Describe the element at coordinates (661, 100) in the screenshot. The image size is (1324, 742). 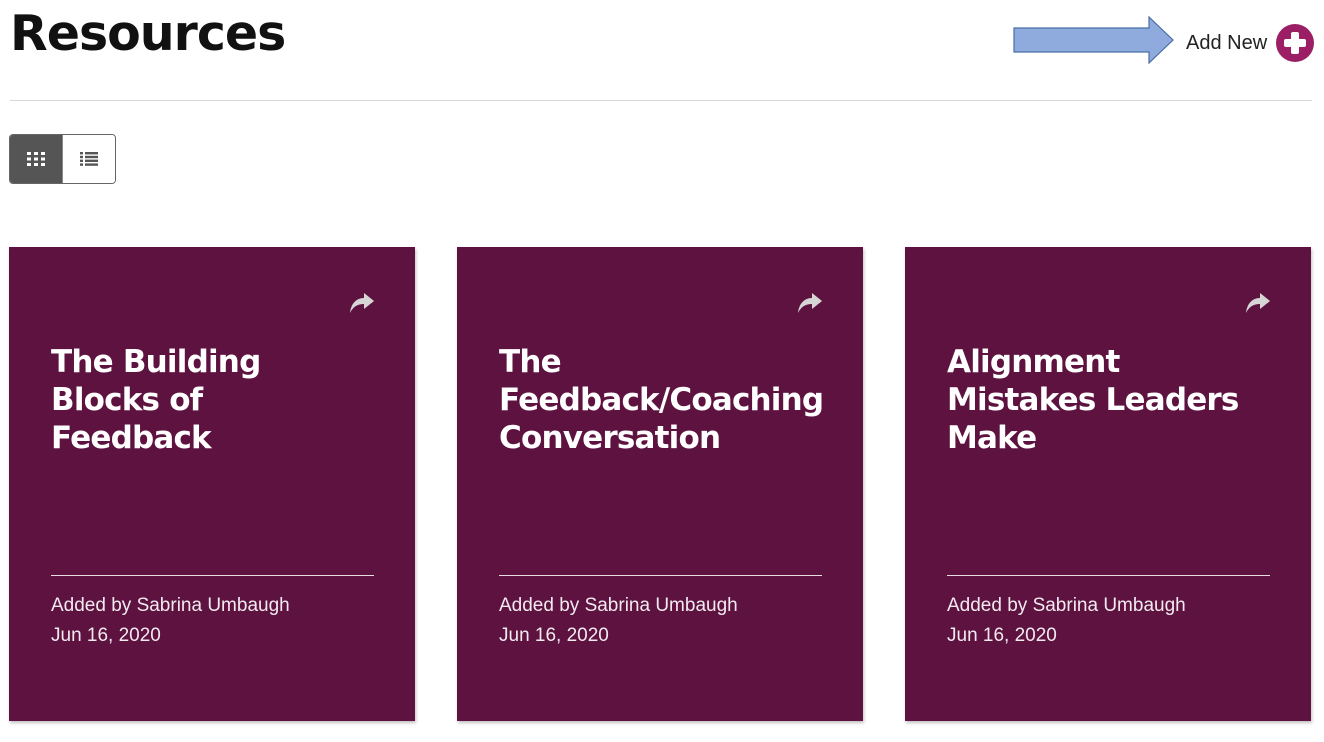
I see `header-divider` at that location.